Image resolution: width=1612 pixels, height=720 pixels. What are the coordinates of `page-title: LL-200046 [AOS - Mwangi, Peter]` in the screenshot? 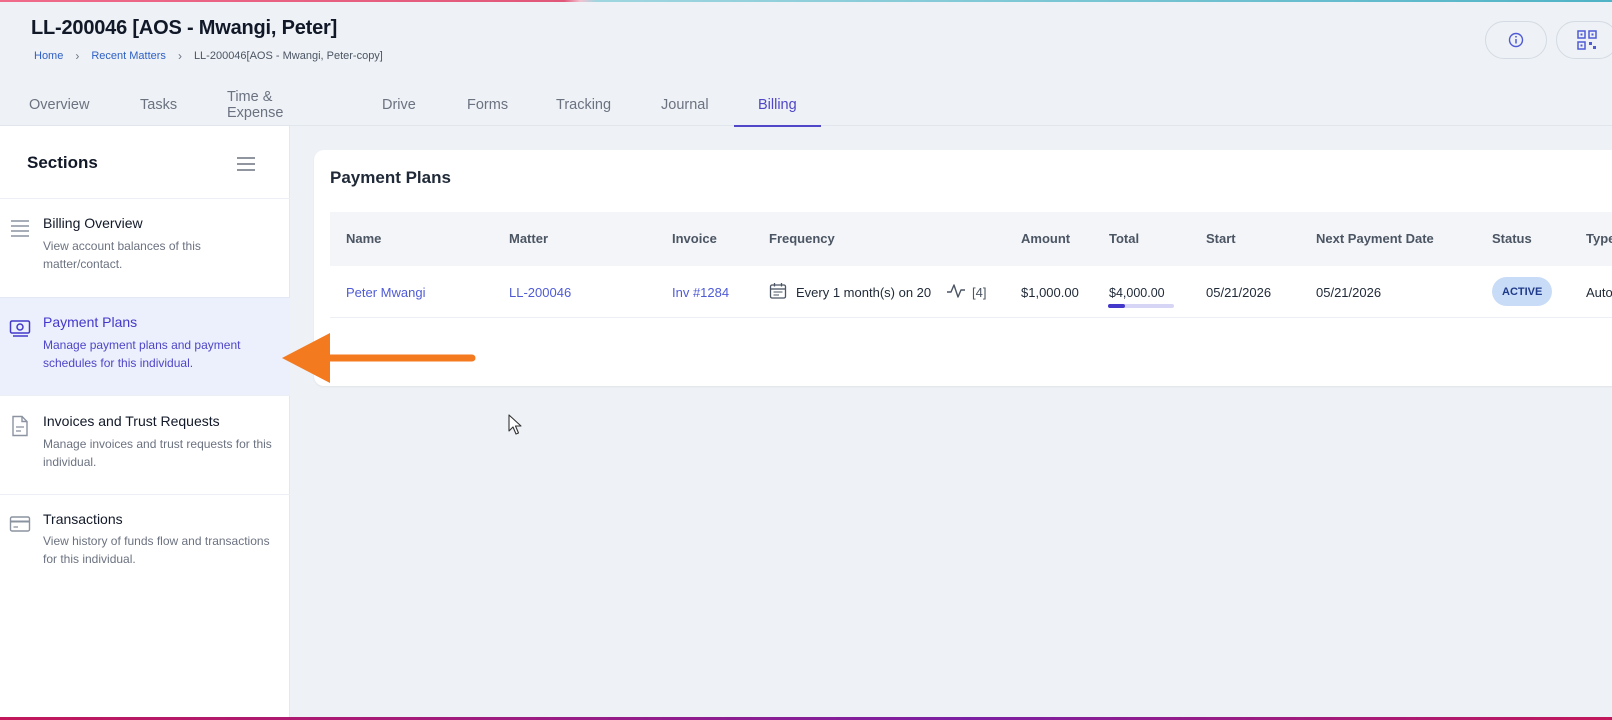 It's located at (184, 28).